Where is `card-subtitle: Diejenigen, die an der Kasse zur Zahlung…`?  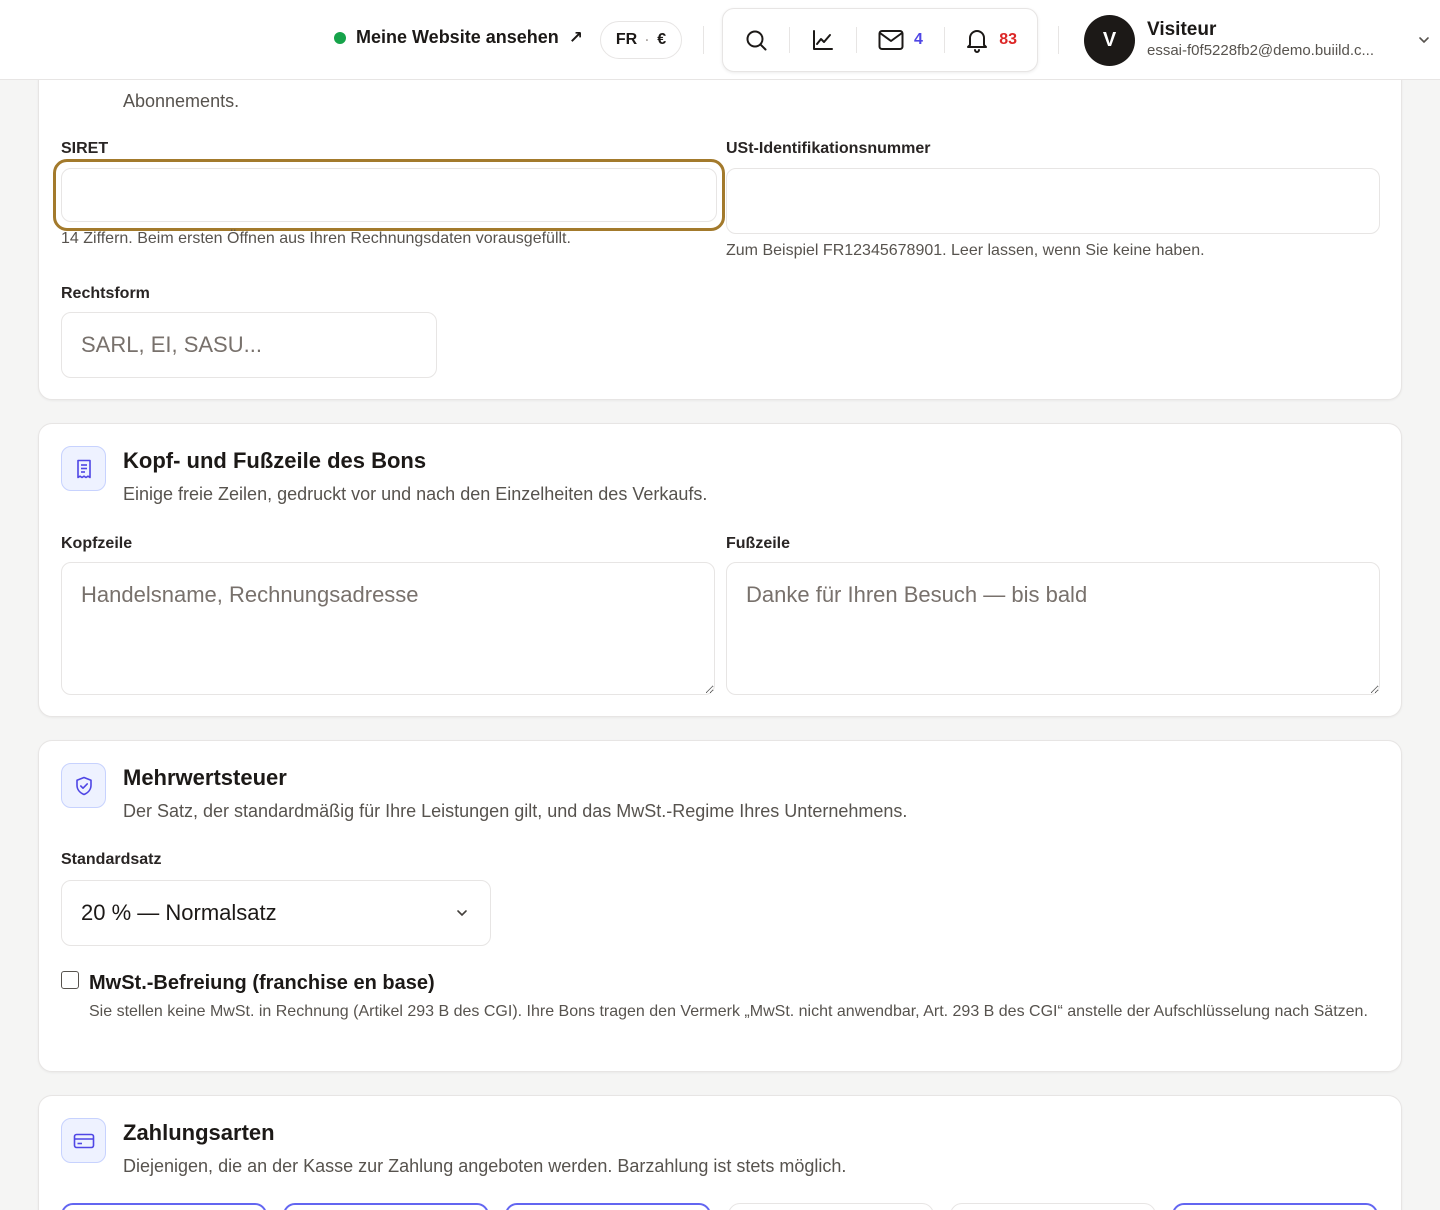
card-subtitle: Diejenigen, die an der Kasse zur Zahlung… is located at coordinates (485, 1166).